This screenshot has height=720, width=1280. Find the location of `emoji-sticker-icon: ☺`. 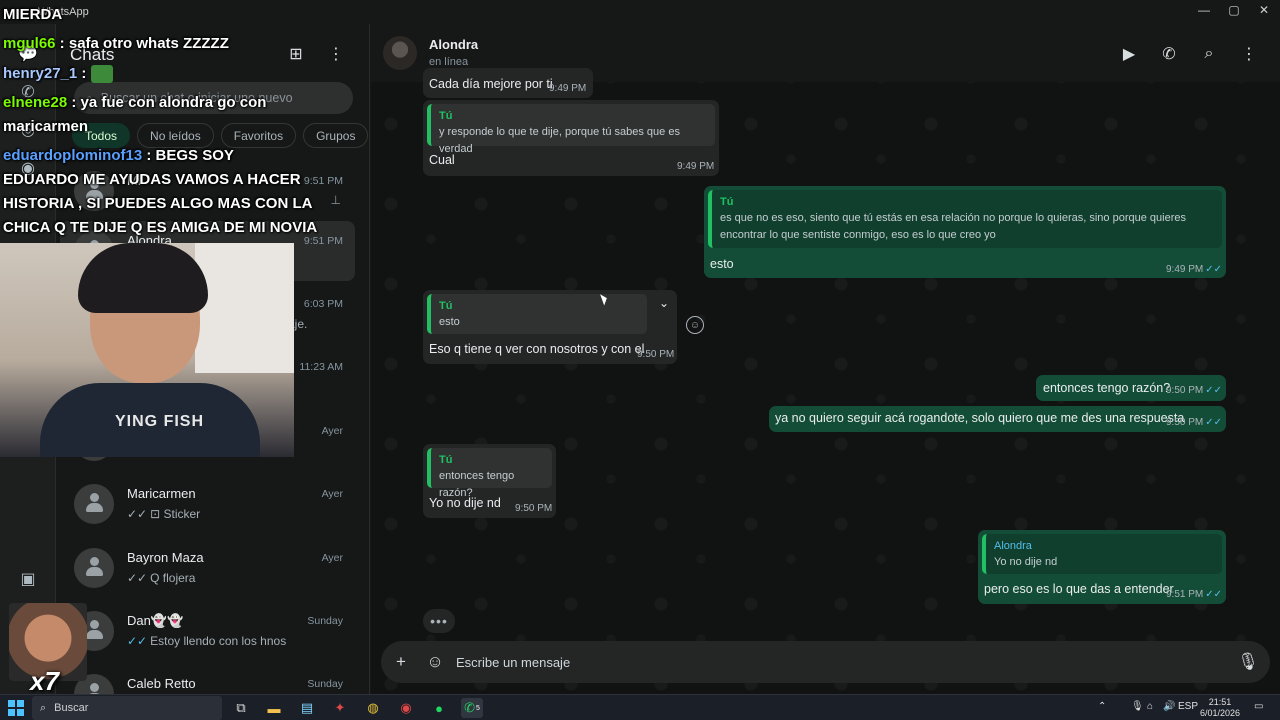

emoji-sticker-icon: ☺ is located at coordinates (435, 662).